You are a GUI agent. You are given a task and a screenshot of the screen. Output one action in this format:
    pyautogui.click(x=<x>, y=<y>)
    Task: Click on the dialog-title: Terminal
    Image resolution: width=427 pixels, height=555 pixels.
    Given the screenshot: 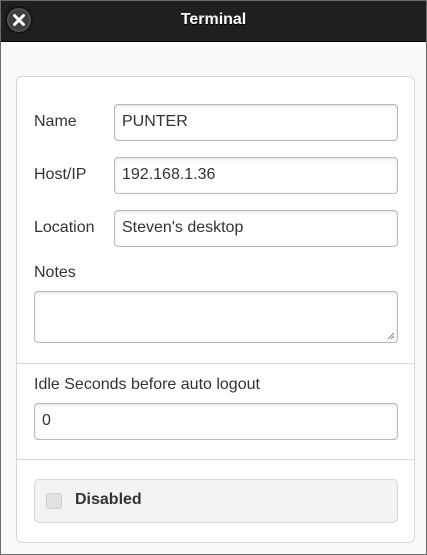 What is the action you would take?
    pyautogui.click(x=213, y=19)
    